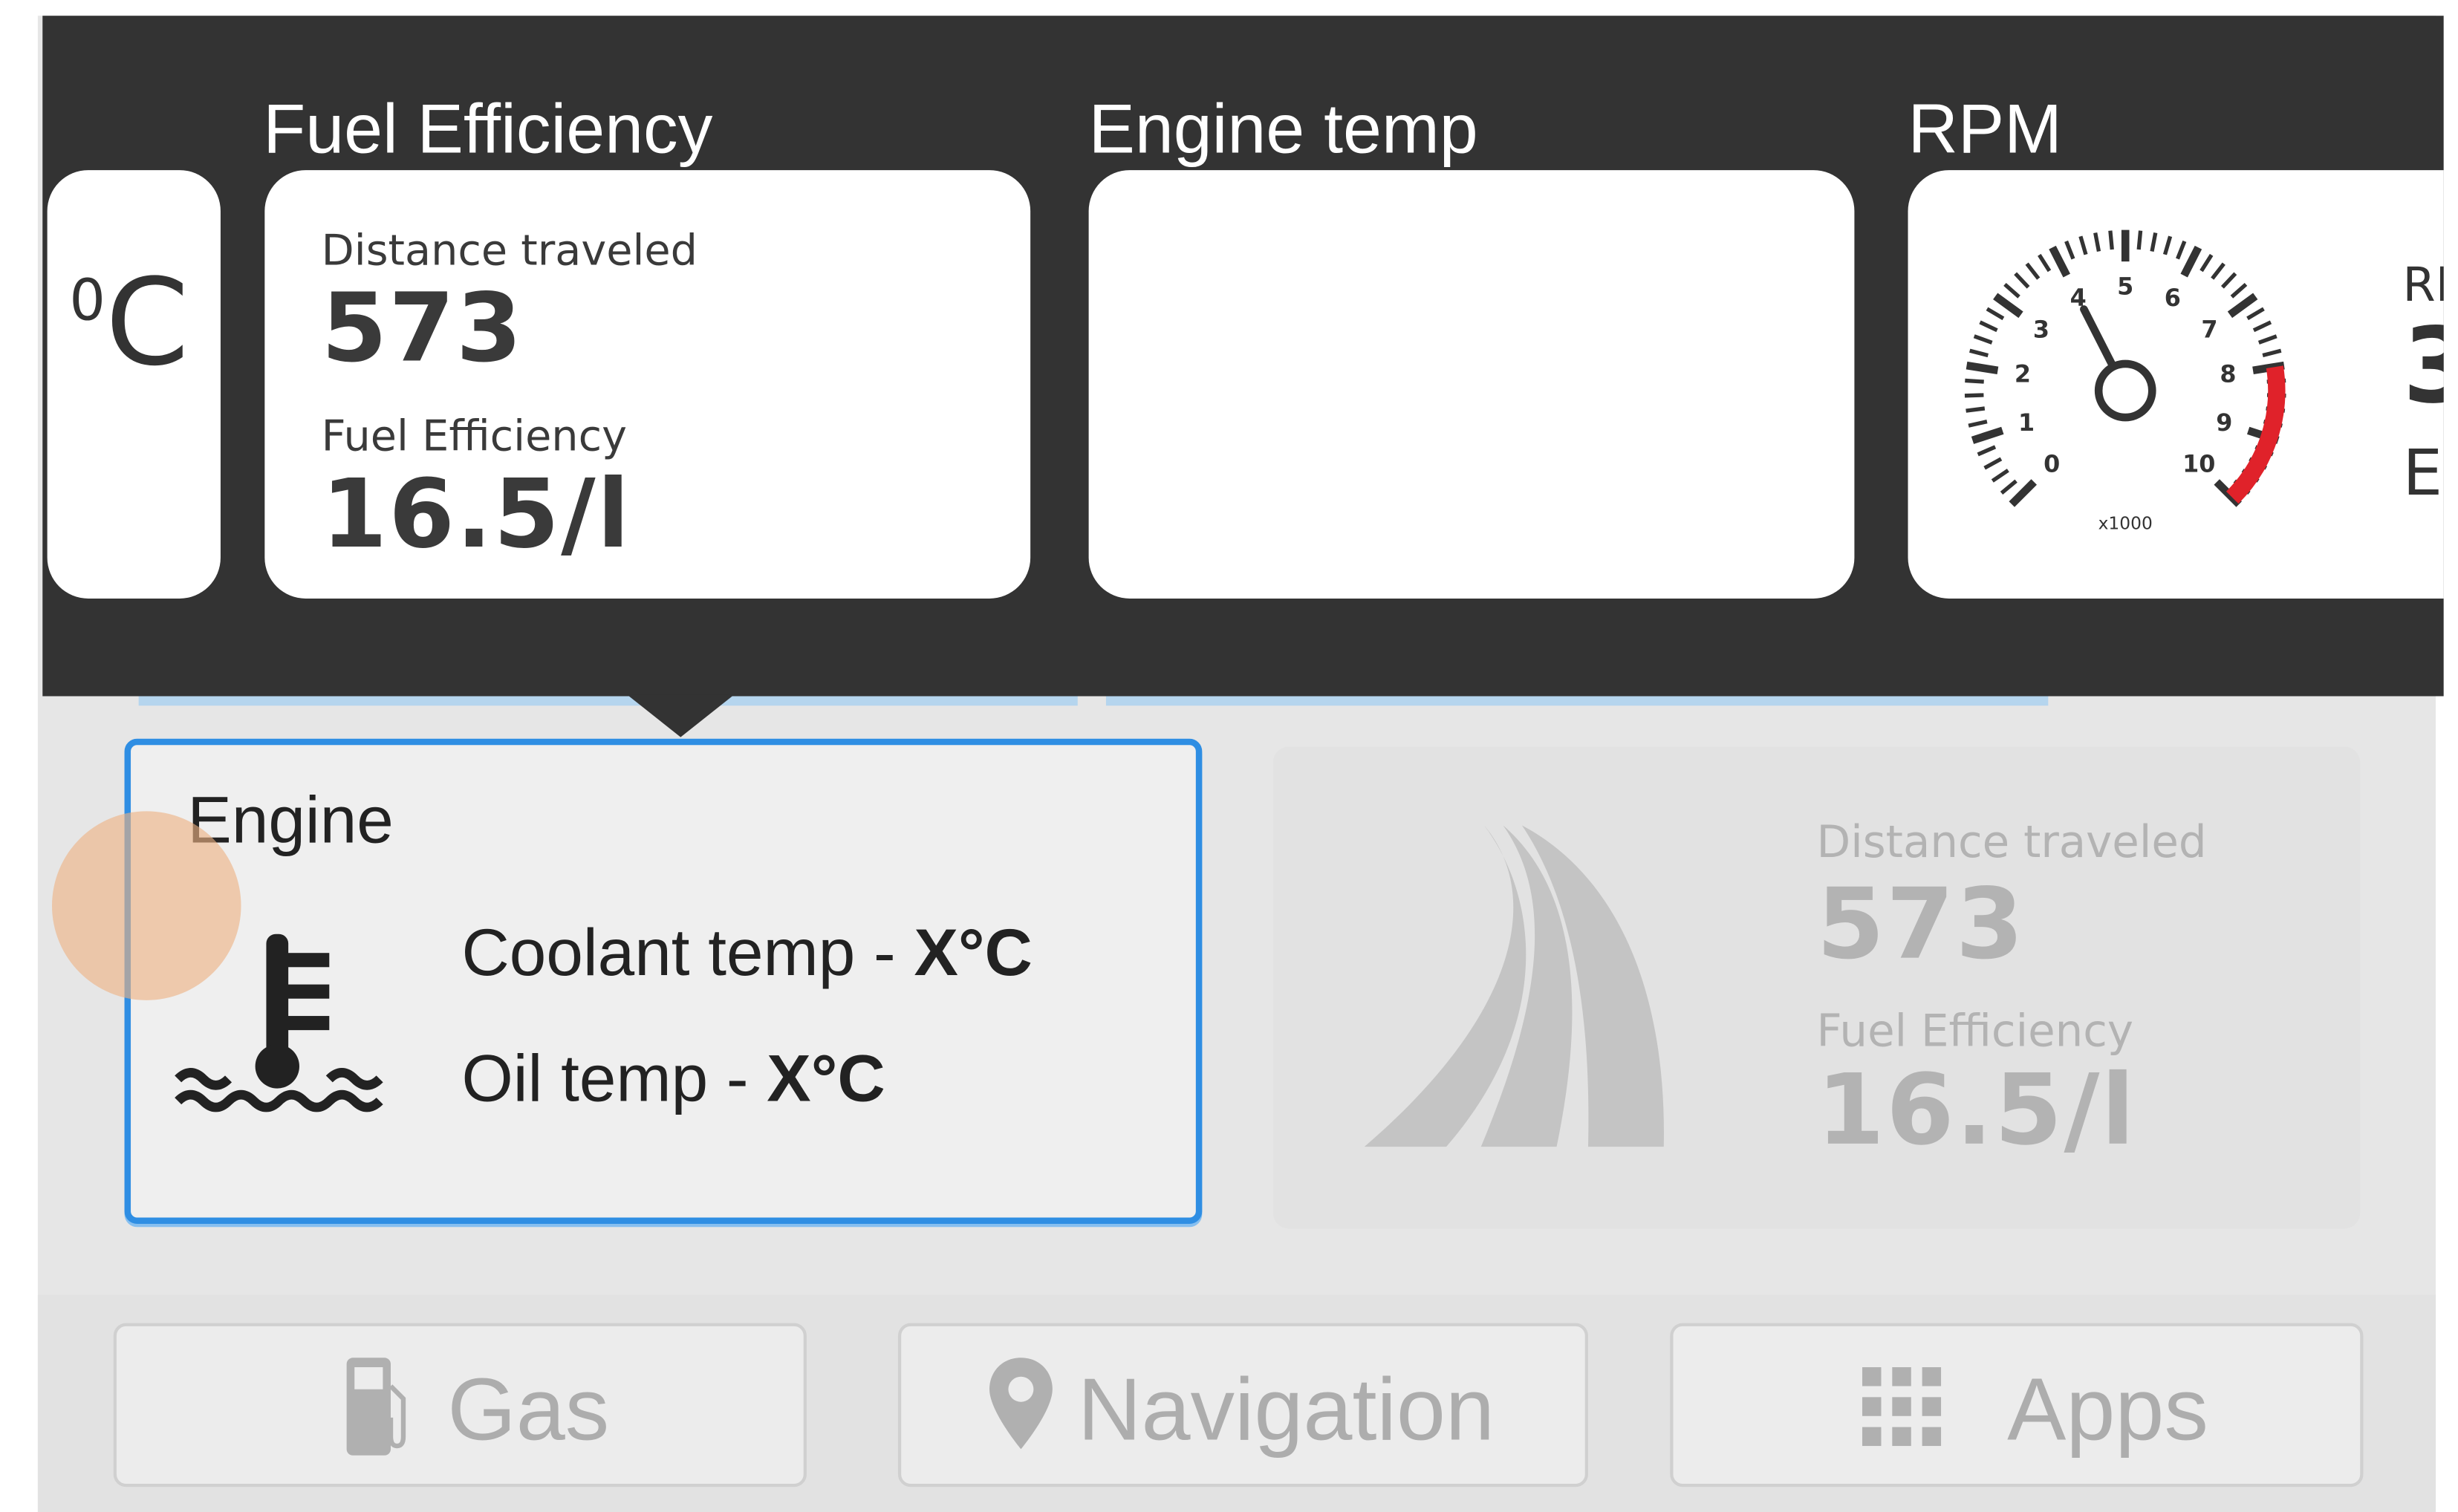 Image resolution: width=2458 pixels, height=1512 pixels. Describe the element at coordinates (2125, 287) in the screenshot. I see `rpm-number: 5` at that location.